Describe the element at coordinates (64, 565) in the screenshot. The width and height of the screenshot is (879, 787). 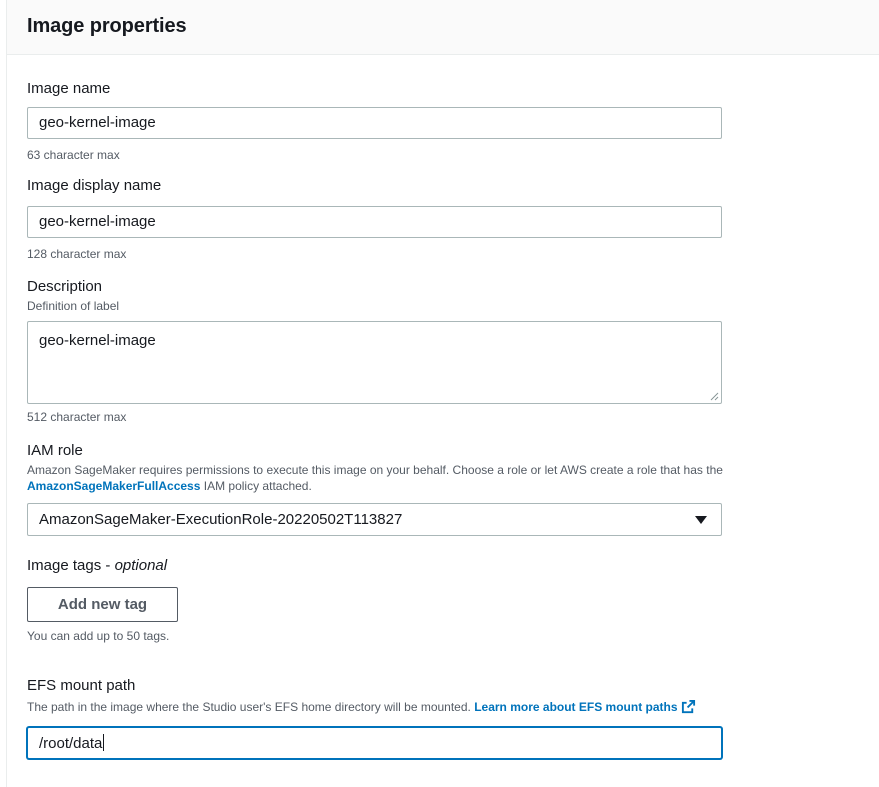
I see `image-tags-label-text: Image tags` at that location.